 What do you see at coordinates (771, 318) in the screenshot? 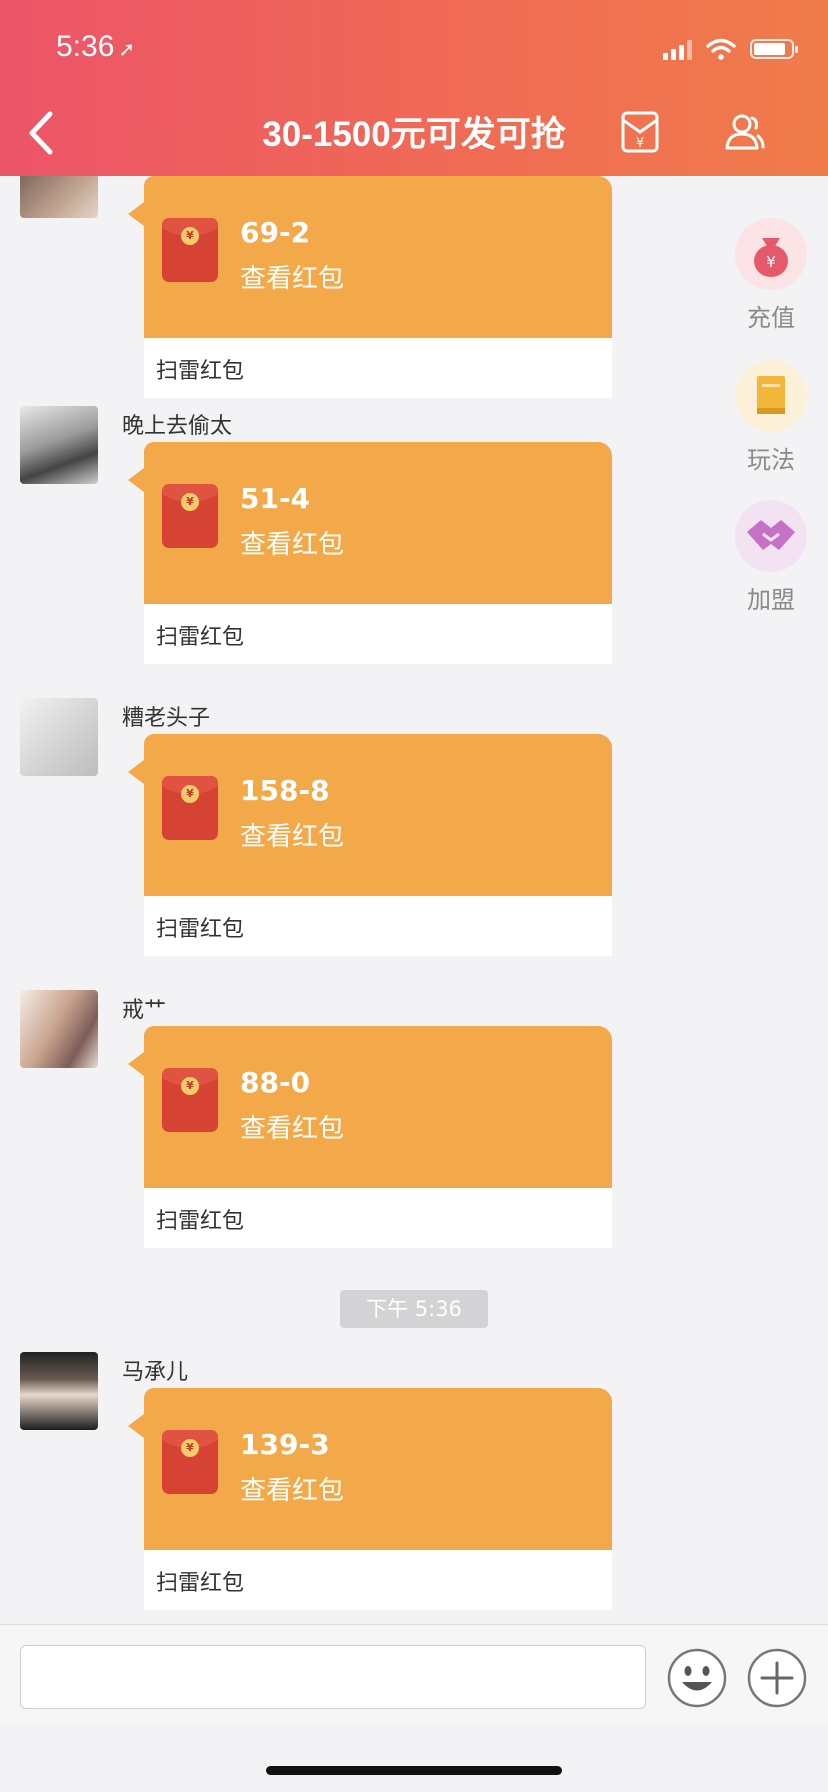
I see `side-recharge-label: 充值` at bounding box center [771, 318].